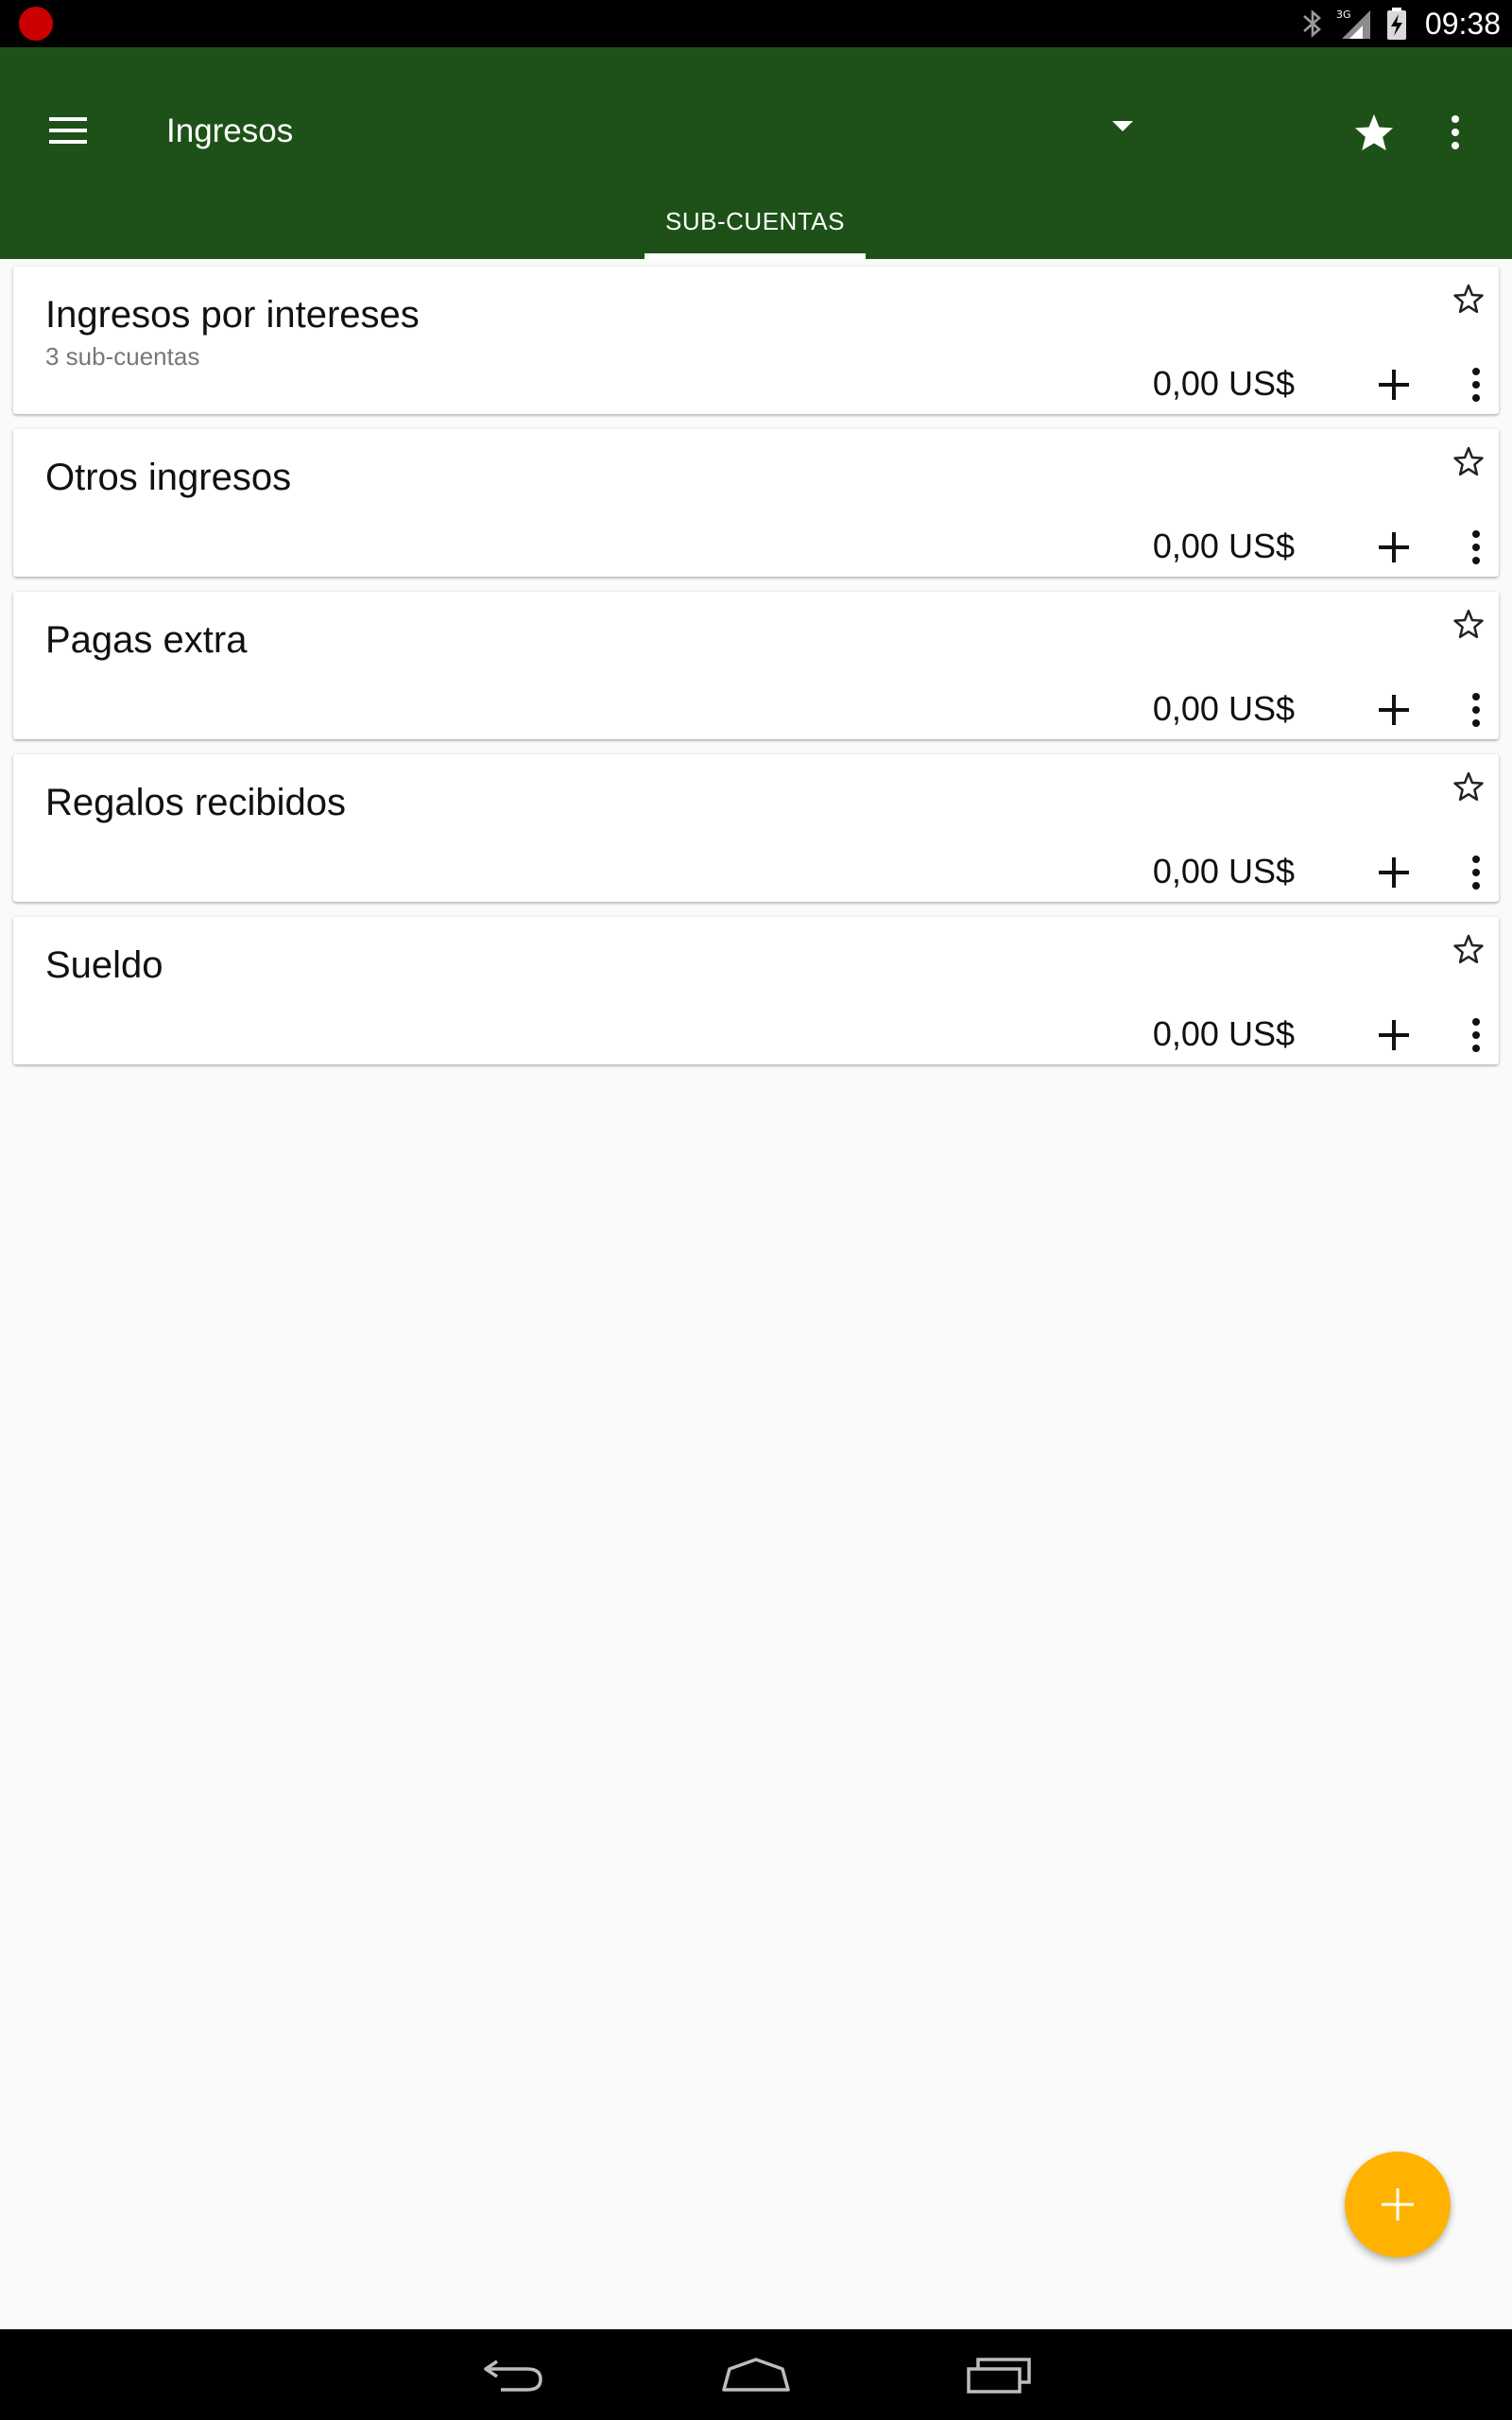  What do you see at coordinates (756, 665) in the screenshot?
I see `account-card: Pagas extra 0,00 US$` at bounding box center [756, 665].